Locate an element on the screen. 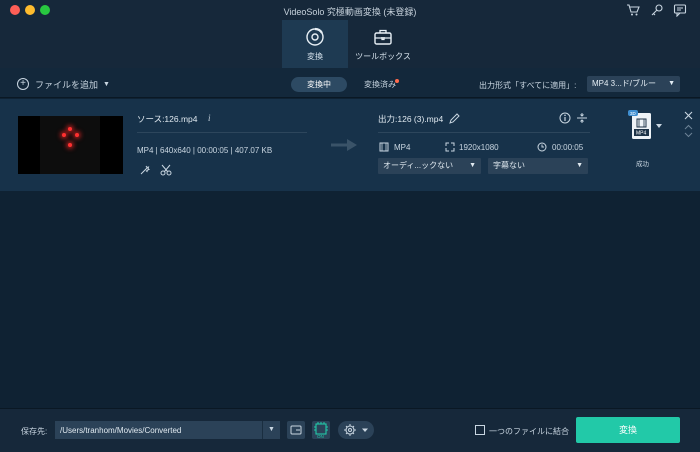 The image size is (700, 452). cart-icon is located at coordinates (633, 10).